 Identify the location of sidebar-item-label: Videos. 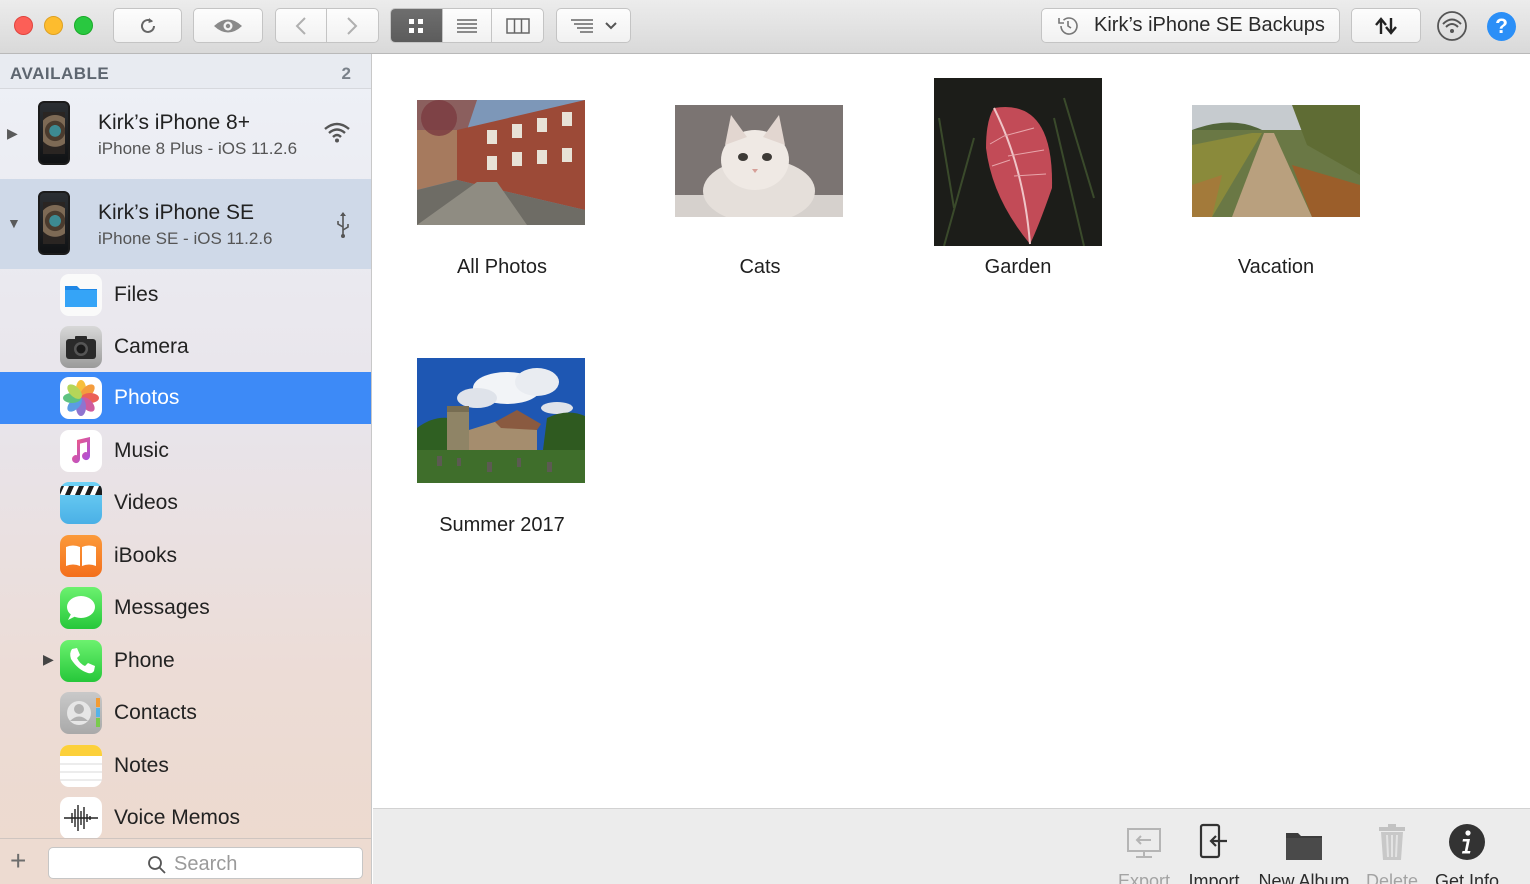
(146, 502).